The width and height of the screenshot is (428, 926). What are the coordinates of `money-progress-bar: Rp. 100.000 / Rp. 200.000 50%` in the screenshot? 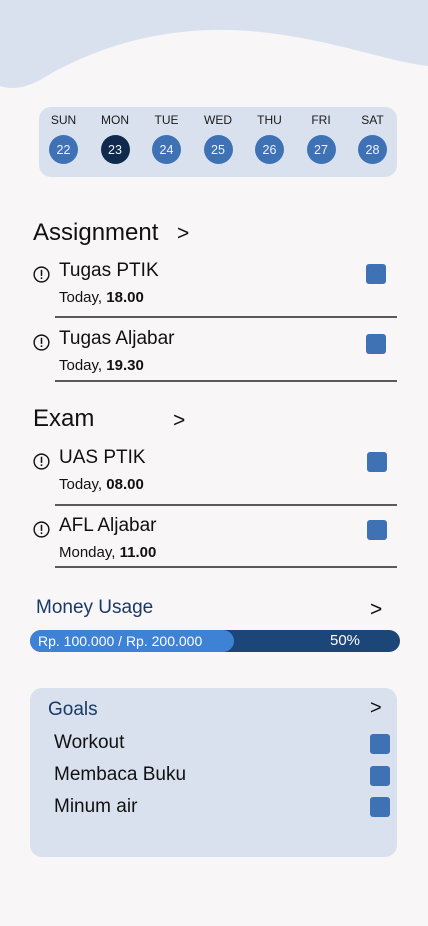 It's located at (215, 641).